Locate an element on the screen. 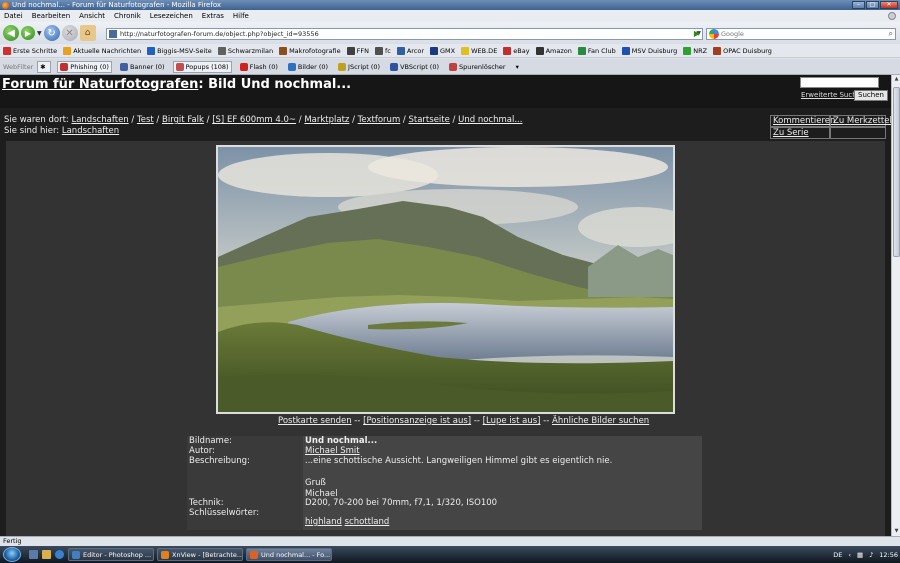  bookmark-item: Schwarzmilan is located at coordinates (245, 50).